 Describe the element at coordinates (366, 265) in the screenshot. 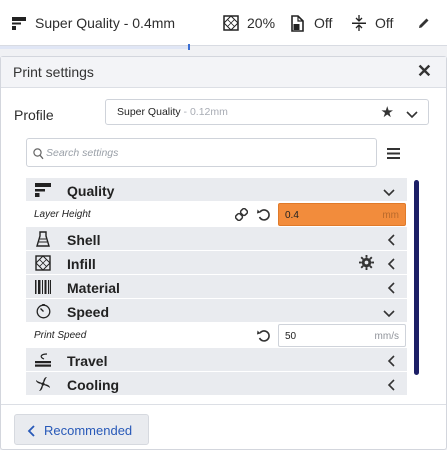

I see `gear-icon` at that location.